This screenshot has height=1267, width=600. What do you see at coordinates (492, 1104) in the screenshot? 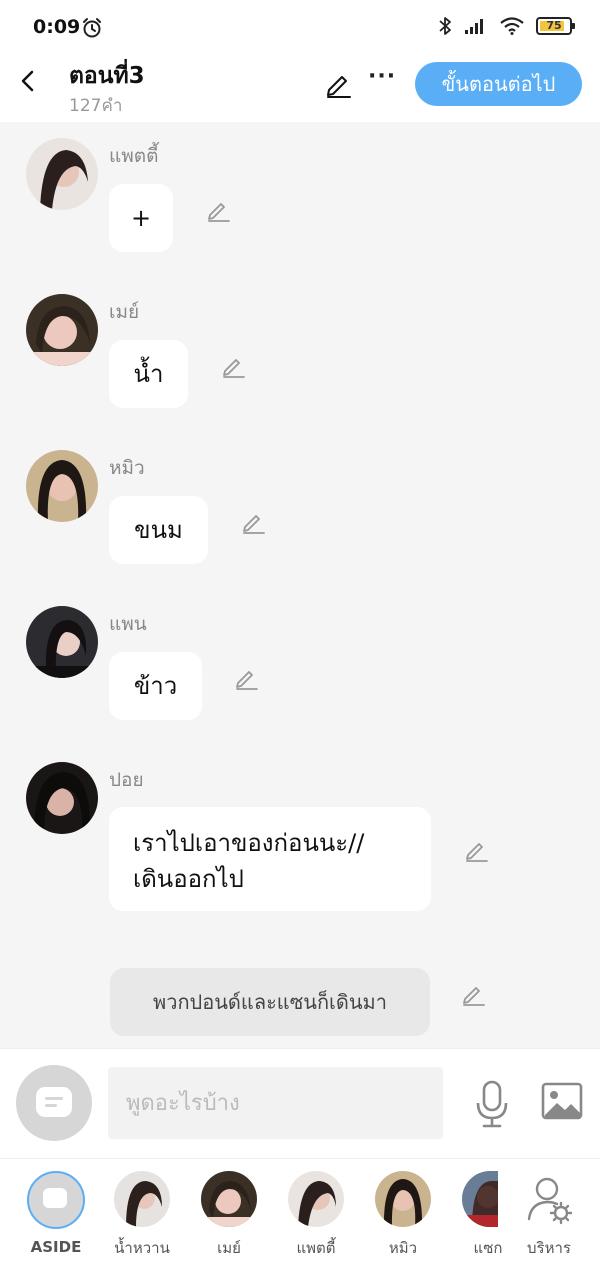
I see `microphone-icon` at bounding box center [492, 1104].